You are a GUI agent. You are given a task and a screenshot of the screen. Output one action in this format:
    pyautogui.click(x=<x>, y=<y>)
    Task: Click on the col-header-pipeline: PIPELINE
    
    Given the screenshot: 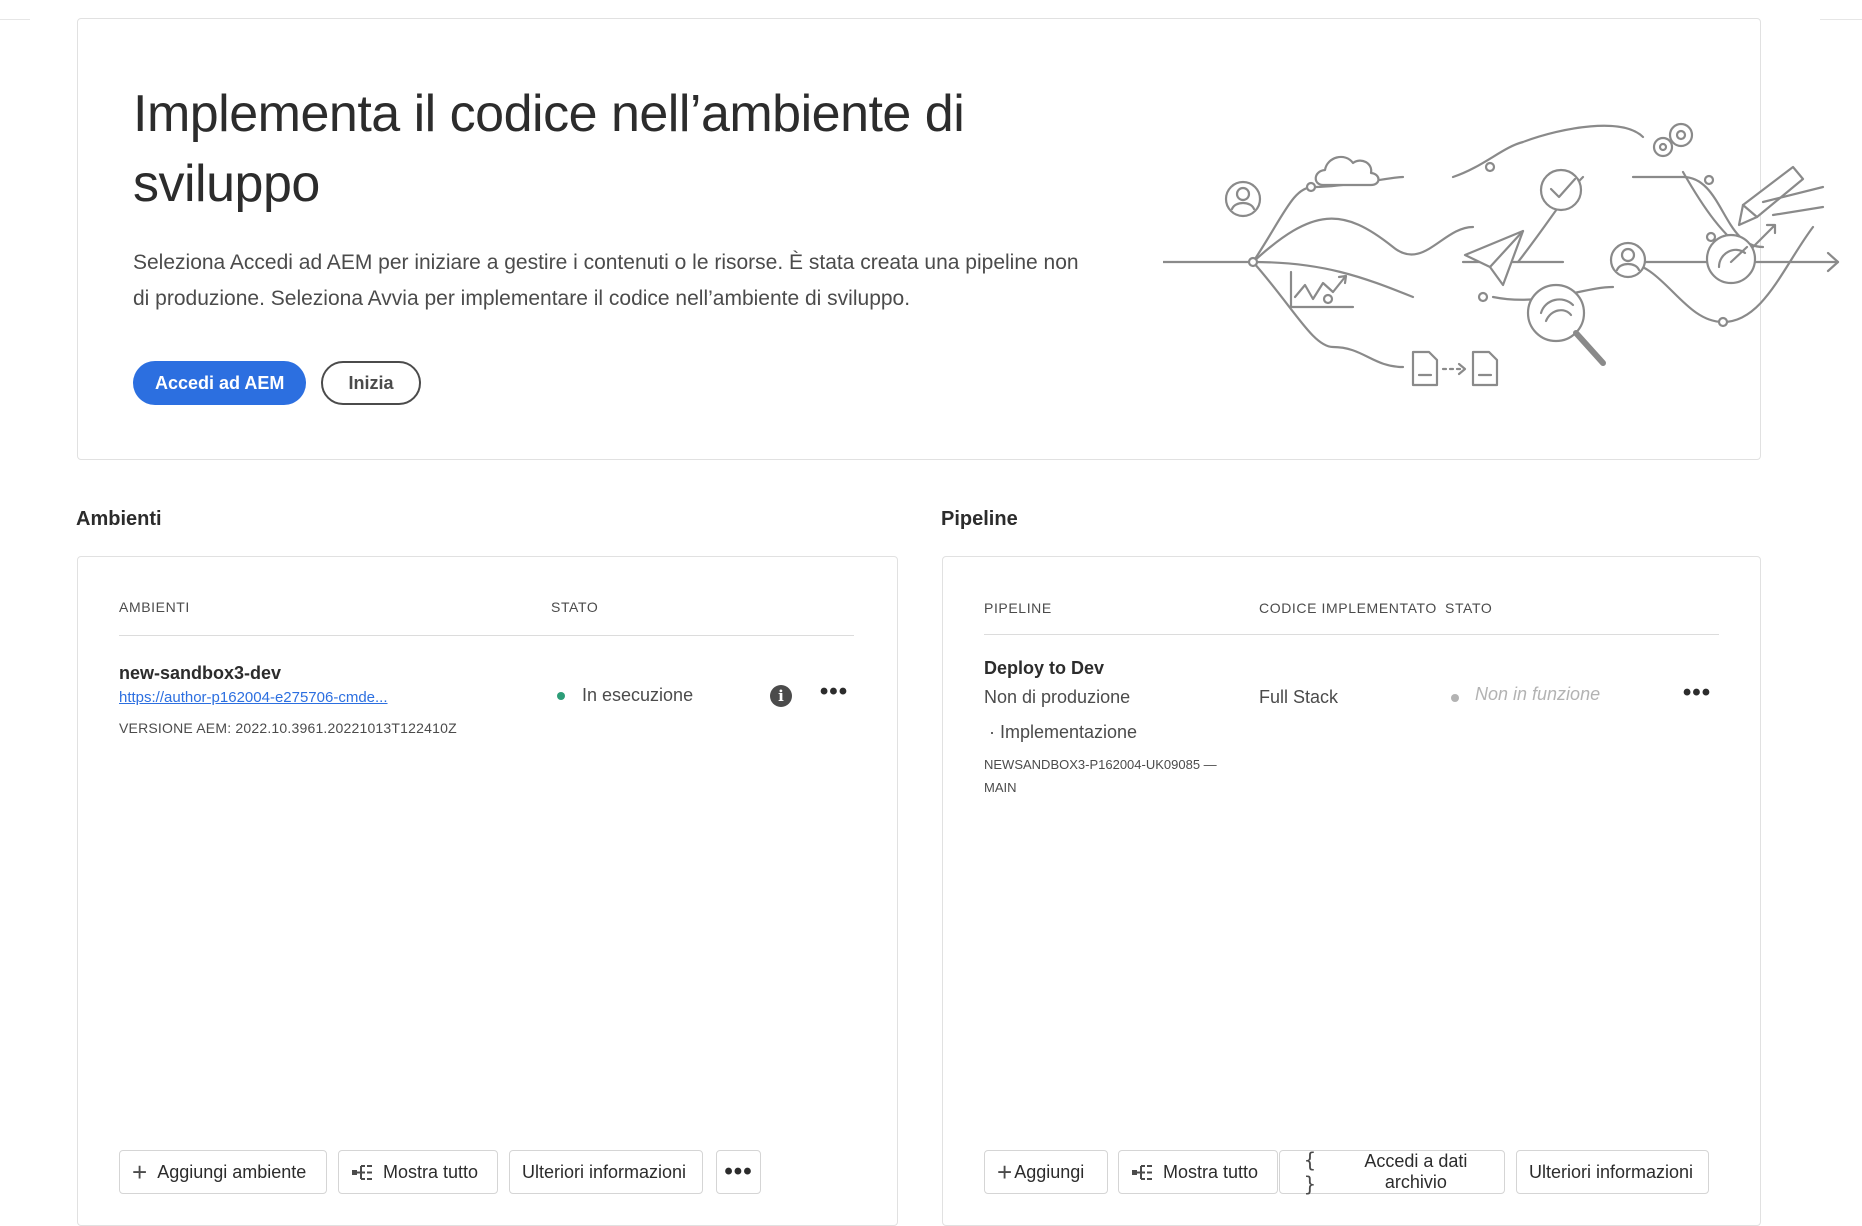 What is the action you would take?
    pyautogui.click(x=1018, y=608)
    